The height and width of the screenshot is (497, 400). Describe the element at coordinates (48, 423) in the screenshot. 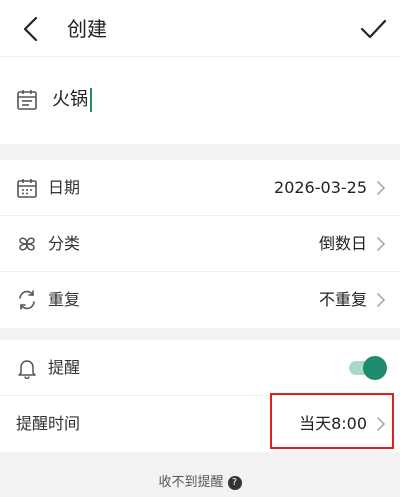

I see `reminder-time-label: 提醒时间` at that location.